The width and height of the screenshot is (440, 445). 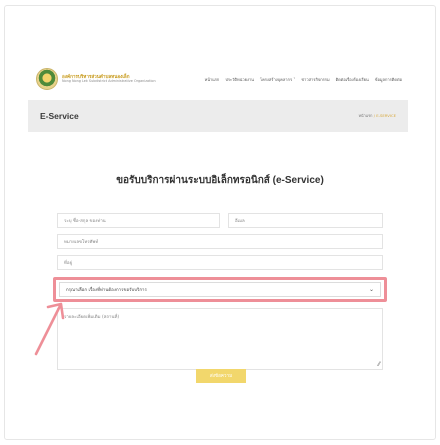 I want to click on details-textarea: รายละเอียดเพิ่มเติม (สถานที่) ⁄⁄, so click(x=220, y=339).